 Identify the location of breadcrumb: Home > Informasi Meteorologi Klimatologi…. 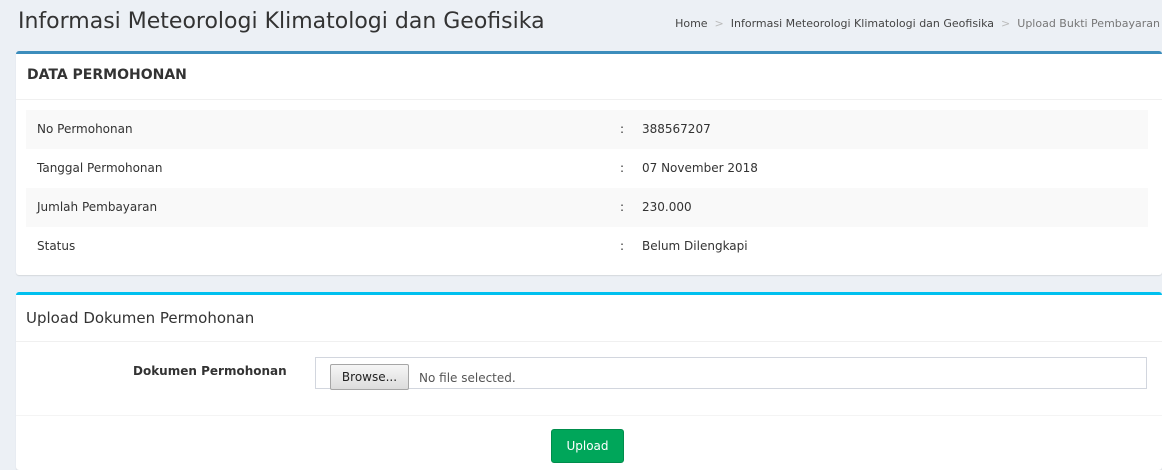
(917, 23).